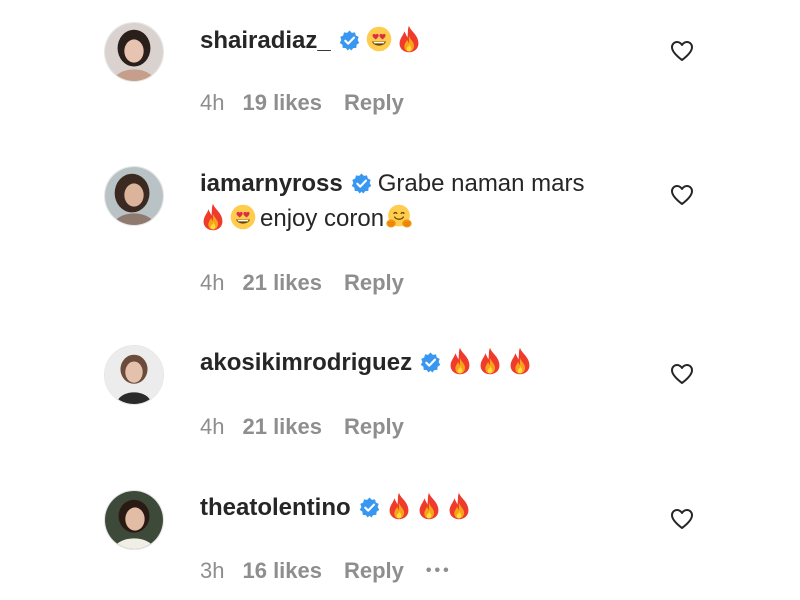 The width and height of the screenshot is (800, 600). What do you see at coordinates (399, 217) in the screenshot?
I see `hugging-emoji` at bounding box center [399, 217].